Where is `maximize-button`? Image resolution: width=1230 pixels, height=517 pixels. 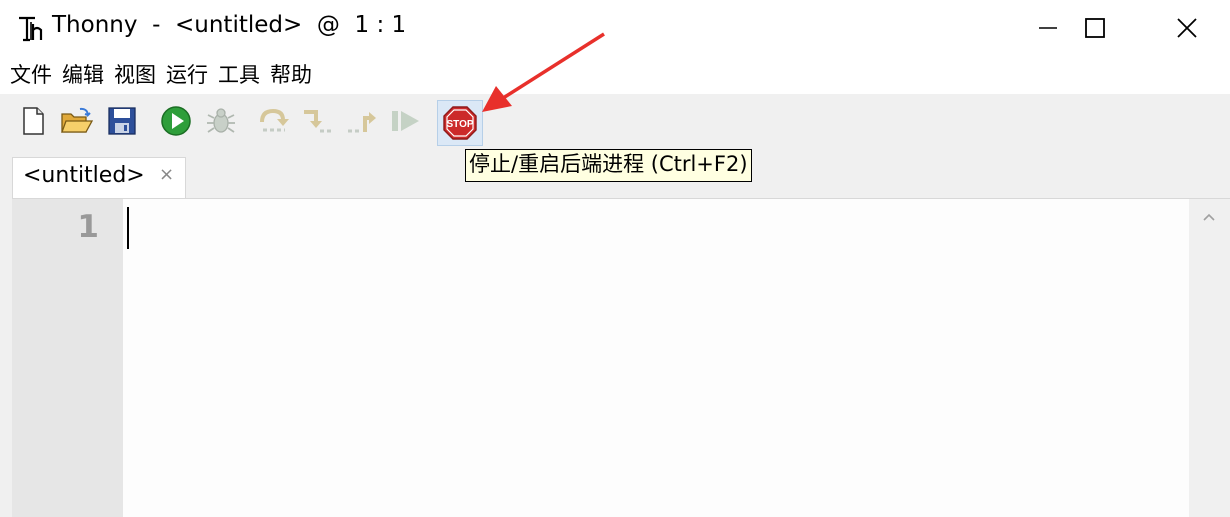
maximize-button is located at coordinates (1095, 28).